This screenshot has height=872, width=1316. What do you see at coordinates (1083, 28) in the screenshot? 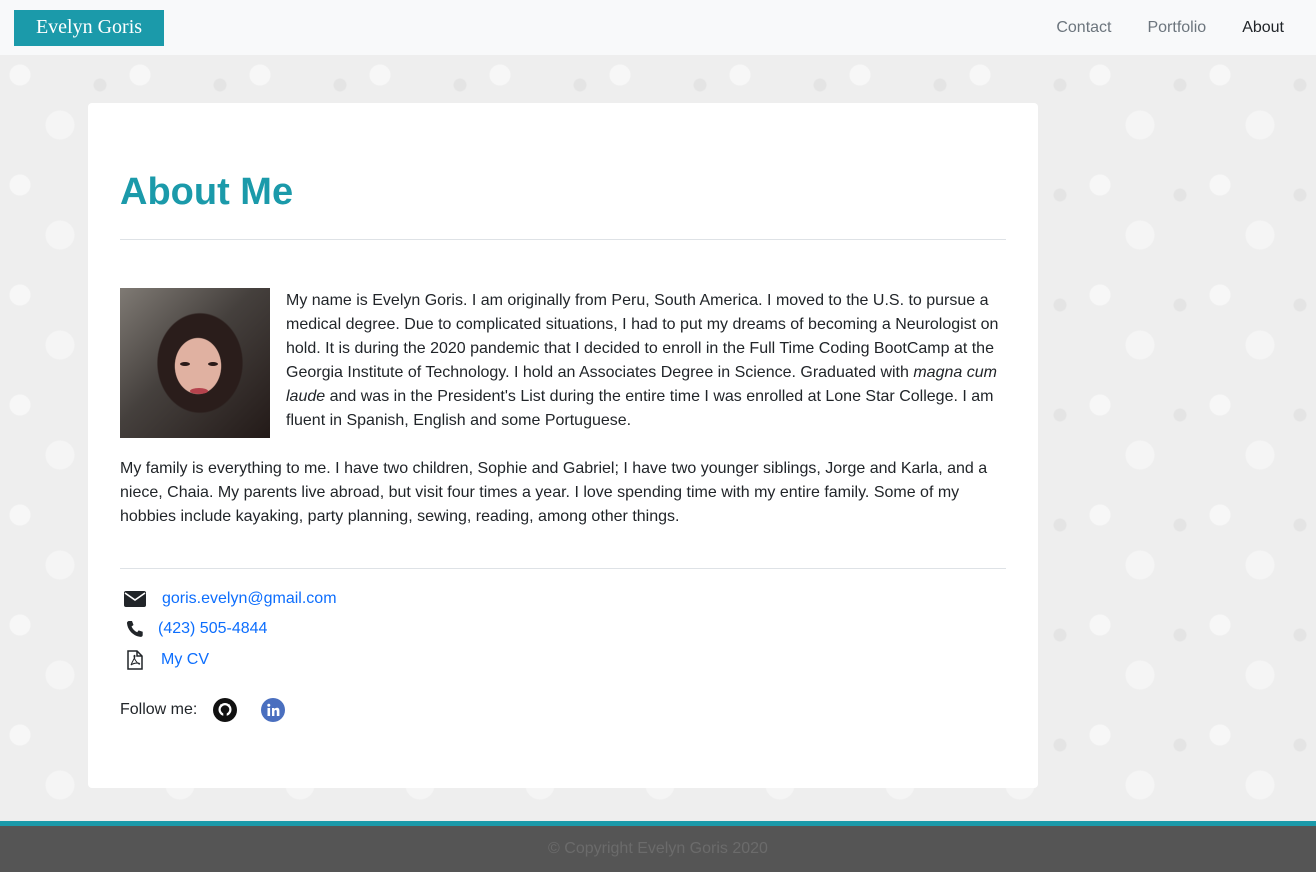
I see `nav-link-contact: Contact` at bounding box center [1083, 28].